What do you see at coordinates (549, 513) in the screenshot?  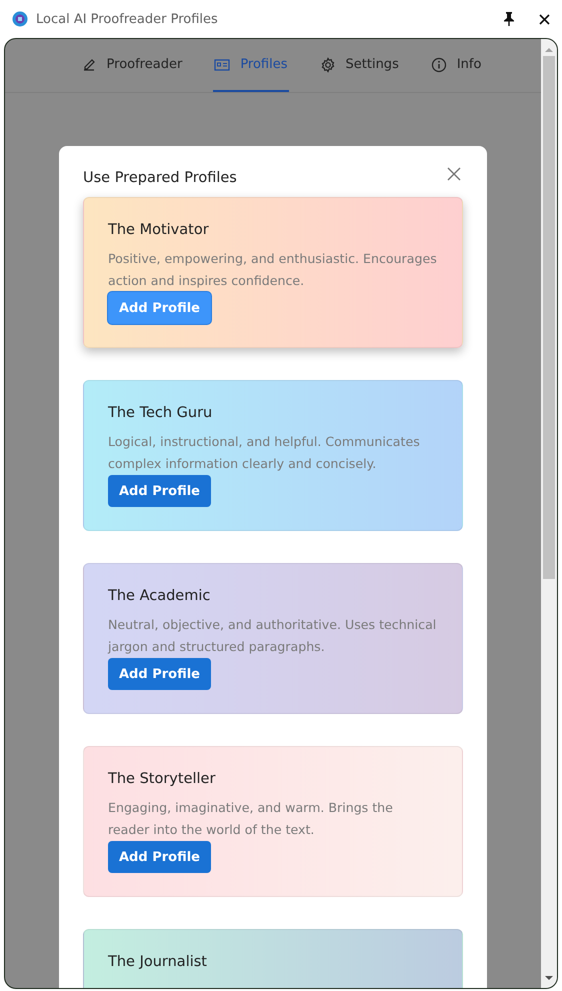 I see `scrollbar` at bounding box center [549, 513].